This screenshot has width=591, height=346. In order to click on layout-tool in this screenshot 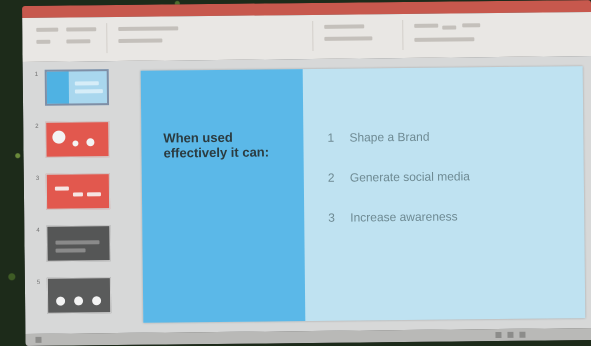, I will do `click(78, 41)`.